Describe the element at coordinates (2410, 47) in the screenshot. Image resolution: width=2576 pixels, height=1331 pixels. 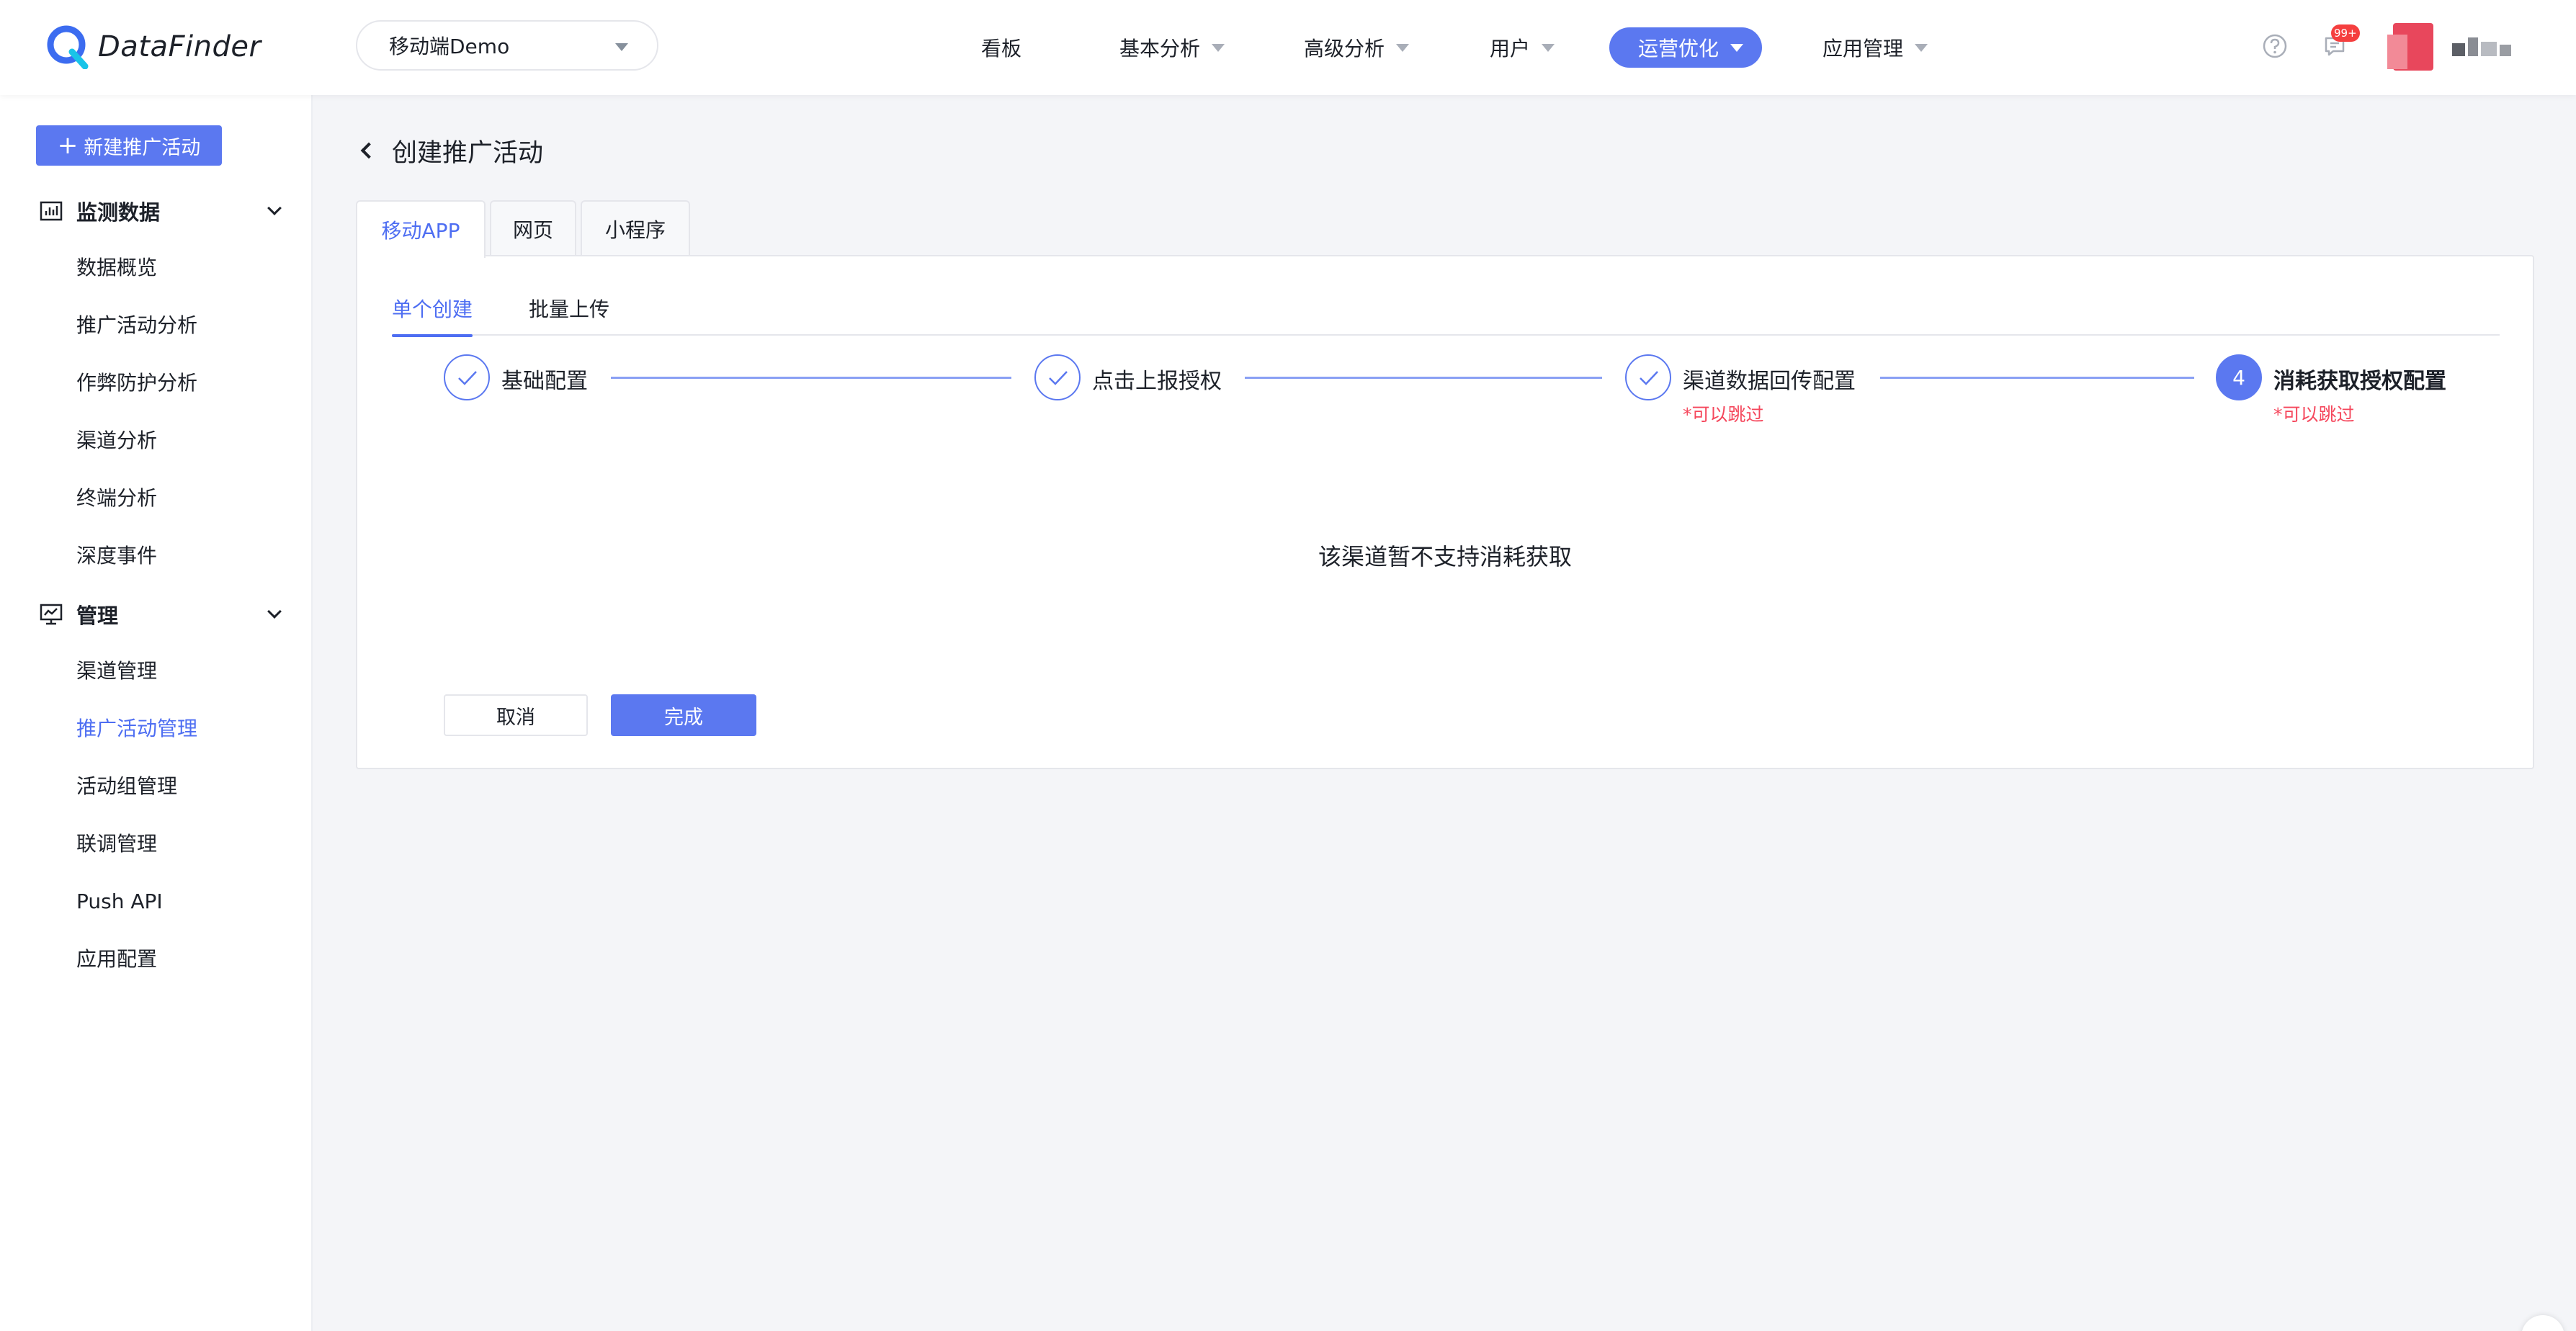
I see `avatar` at that location.